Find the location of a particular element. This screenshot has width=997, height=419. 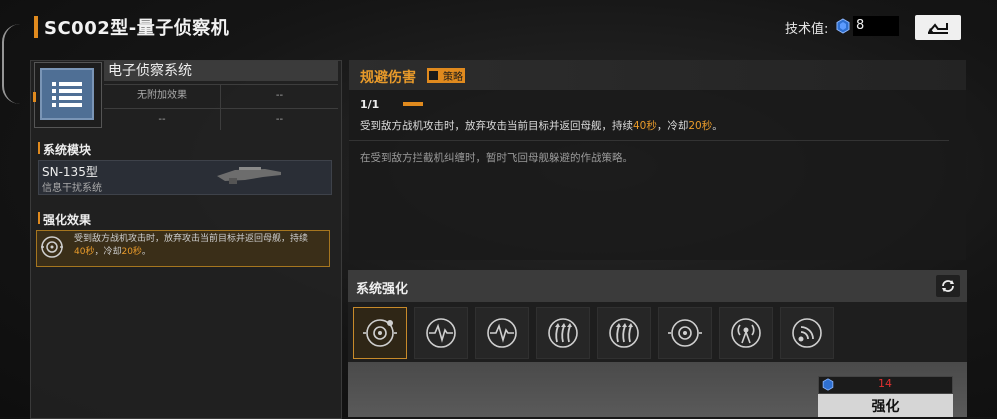

module-section-title: 系统模块 is located at coordinates (67, 150).